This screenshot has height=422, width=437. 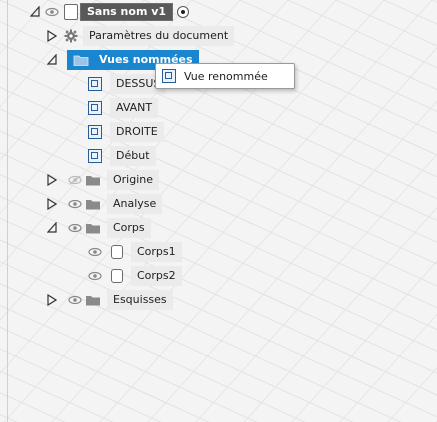 I want to click on tree-item-bodies: Corps, so click(x=99, y=228).